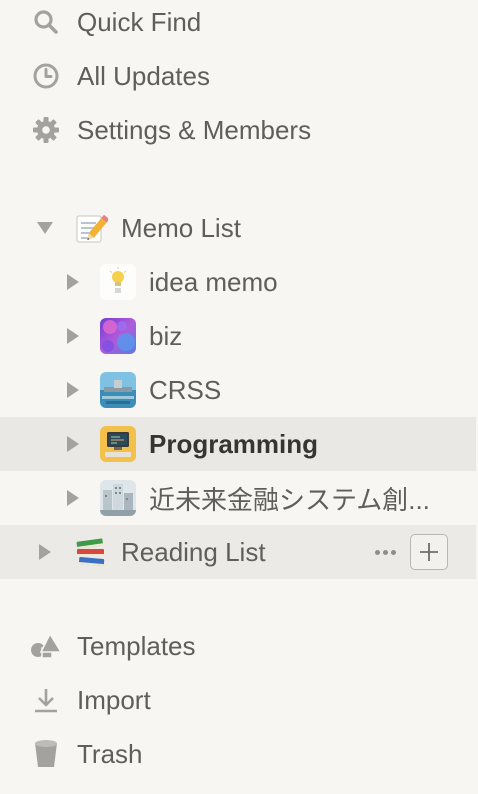 This screenshot has height=794, width=478. What do you see at coordinates (213, 281) in the screenshot?
I see `idea-memo-label: idea memo` at bounding box center [213, 281].